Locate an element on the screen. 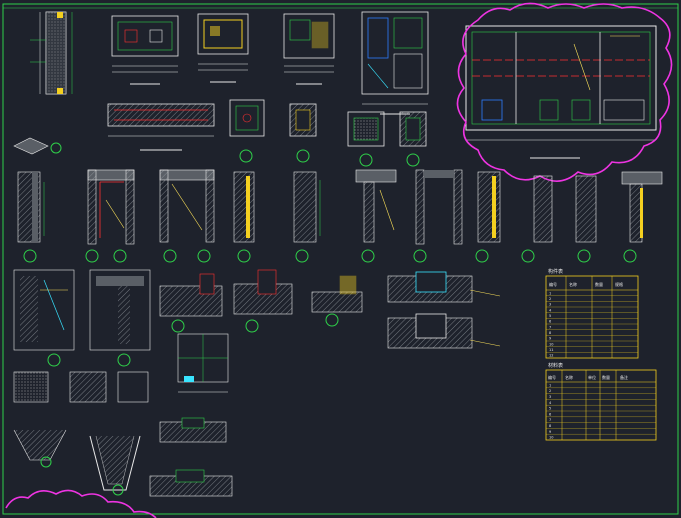 The width and height of the screenshot is (681, 518). revision-cloud-top-right is located at coordinates (564, 92).